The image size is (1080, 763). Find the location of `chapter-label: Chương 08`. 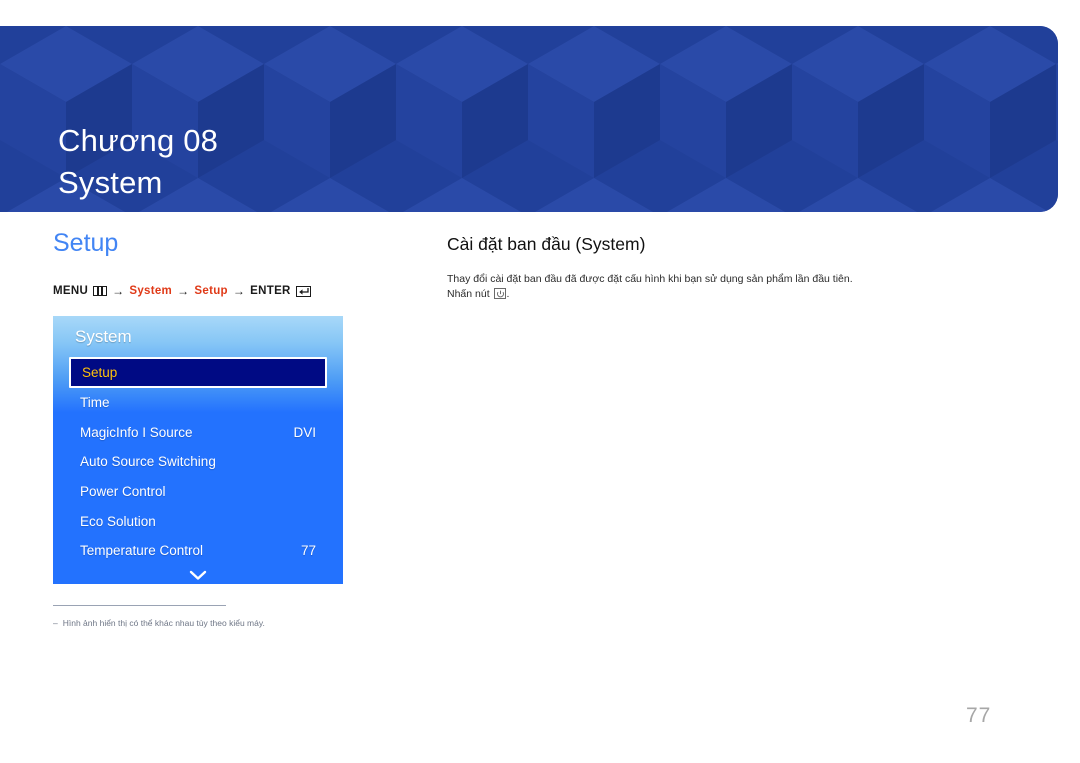

chapter-label: Chương 08 is located at coordinates (138, 140).